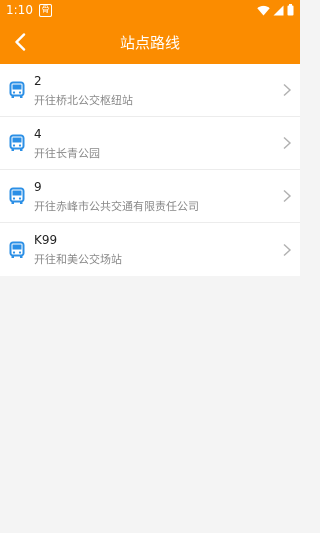 The image size is (320, 533). I want to click on route-item-9: 9 开往赤峰市公共交通有限责任公司, so click(150, 196).